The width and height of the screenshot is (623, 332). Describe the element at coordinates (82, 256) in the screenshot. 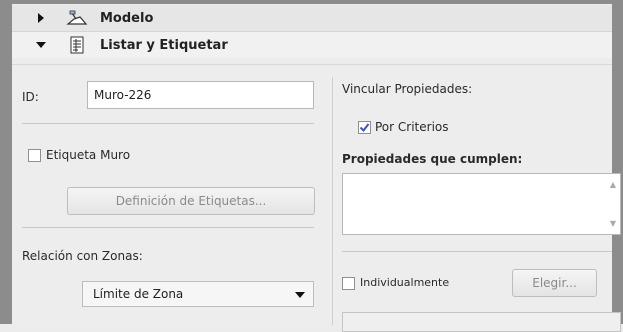

I see `zone-relation-label: Relación con Zonas:` at that location.